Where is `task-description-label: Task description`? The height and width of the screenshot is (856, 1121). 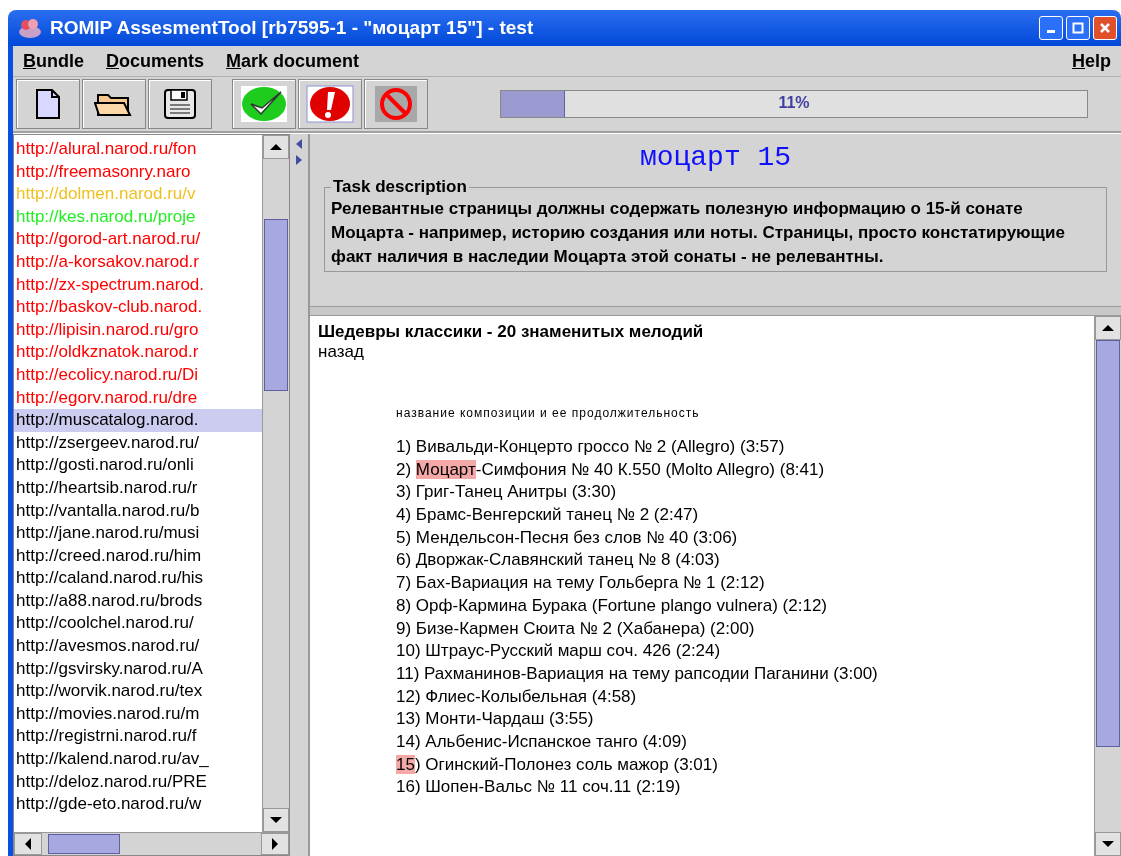 task-description-label: Task description is located at coordinates (400, 187).